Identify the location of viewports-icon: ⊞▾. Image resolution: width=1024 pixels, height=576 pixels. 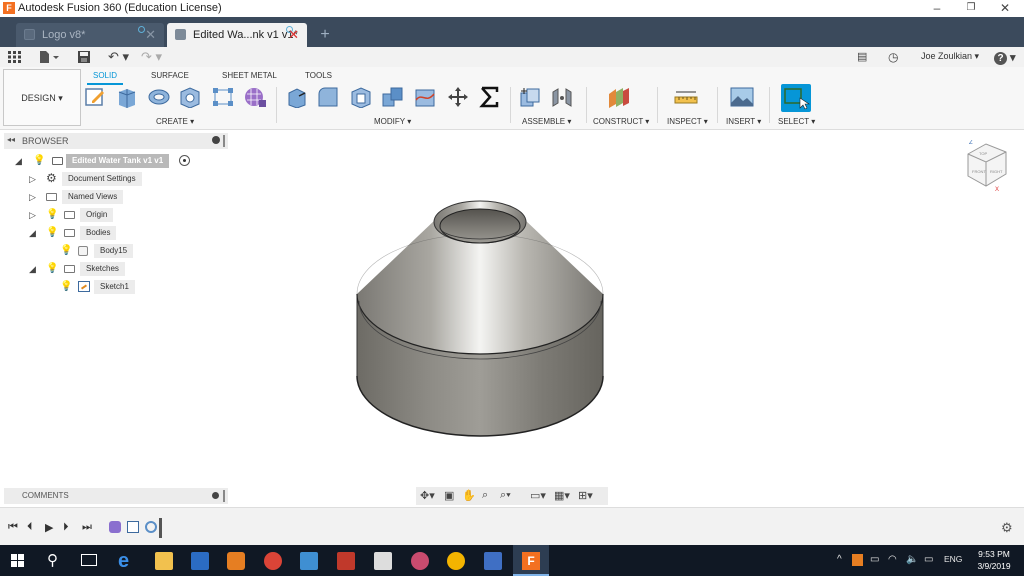
(585, 495).